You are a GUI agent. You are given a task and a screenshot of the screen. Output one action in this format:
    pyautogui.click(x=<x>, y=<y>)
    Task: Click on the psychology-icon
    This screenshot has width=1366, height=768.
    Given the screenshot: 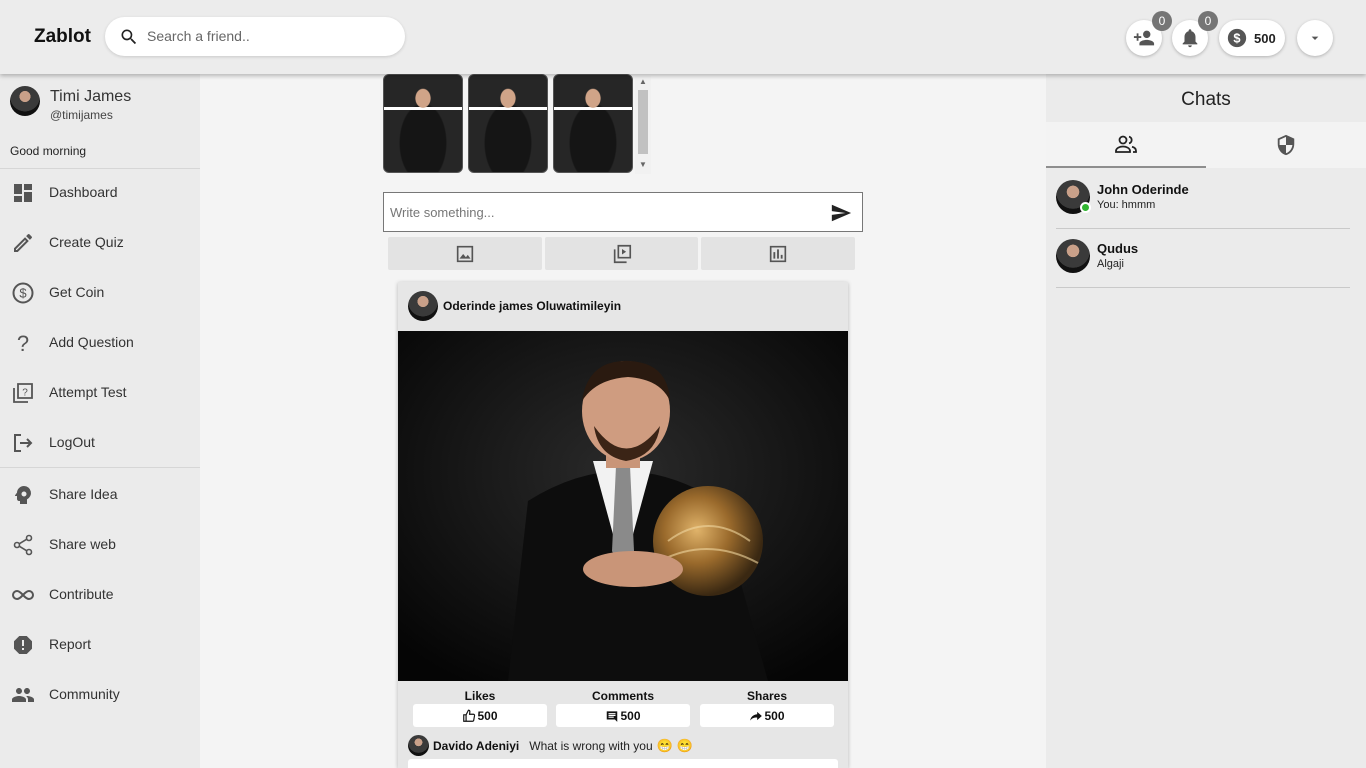 What is the action you would take?
    pyautogui.click(x=22, y=495)
    